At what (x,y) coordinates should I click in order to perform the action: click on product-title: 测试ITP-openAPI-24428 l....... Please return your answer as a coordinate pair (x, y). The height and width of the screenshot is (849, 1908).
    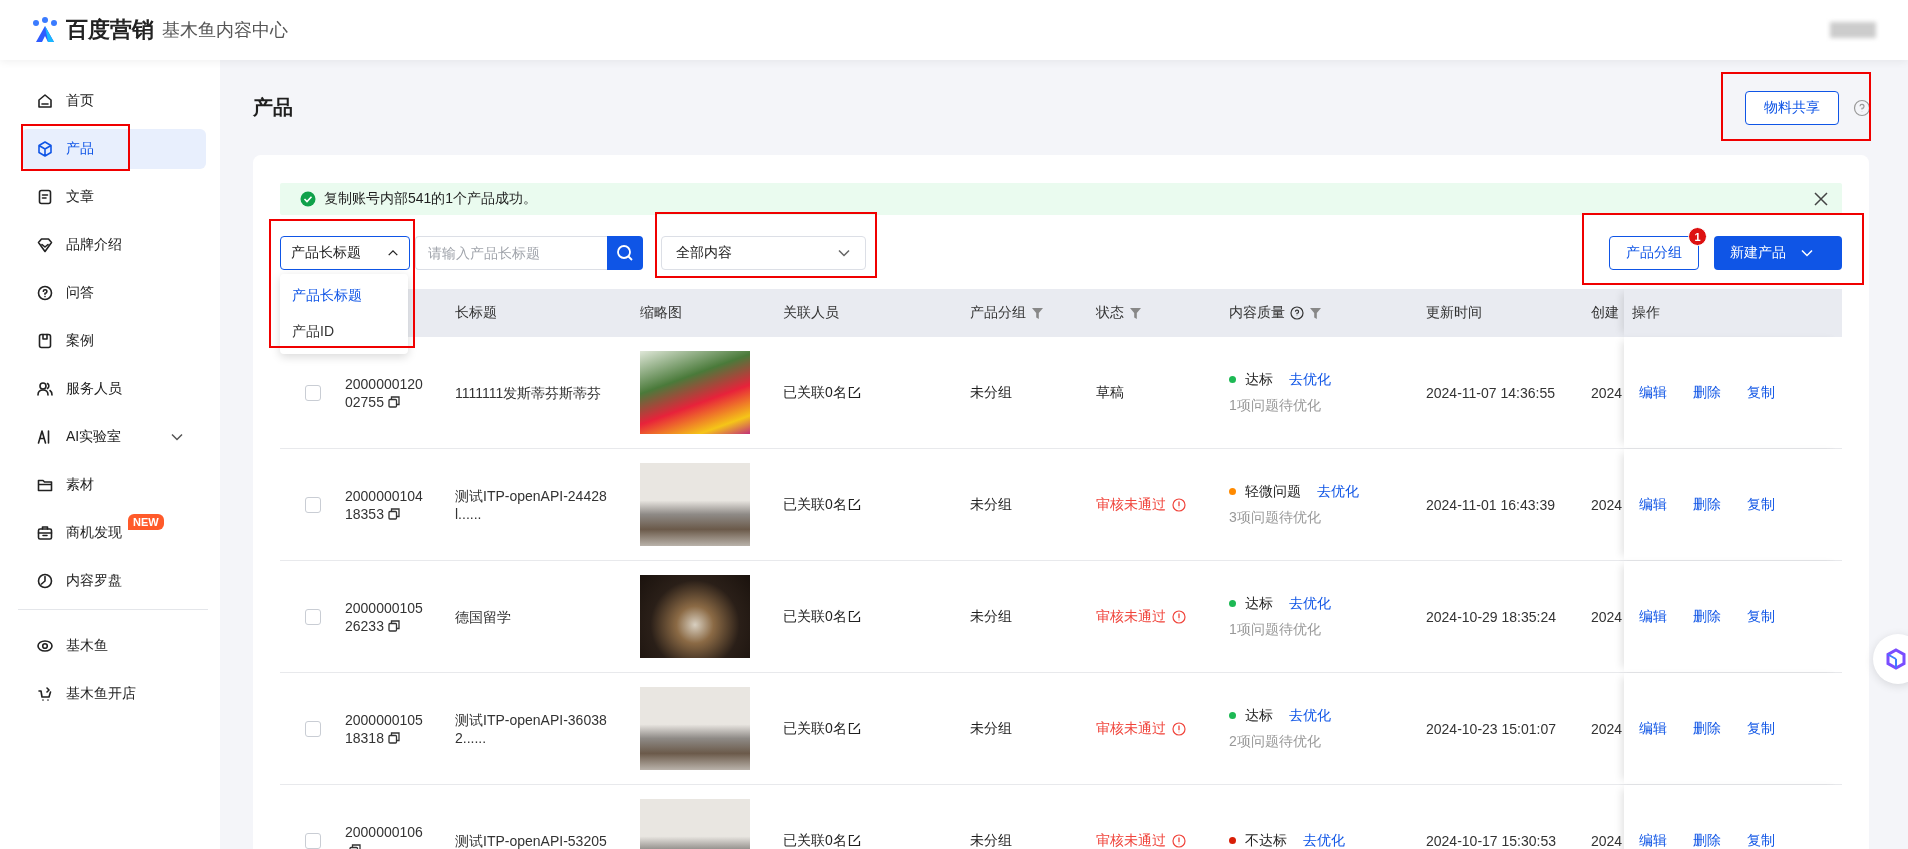
    Looking at the image, I should click on (531, 504).